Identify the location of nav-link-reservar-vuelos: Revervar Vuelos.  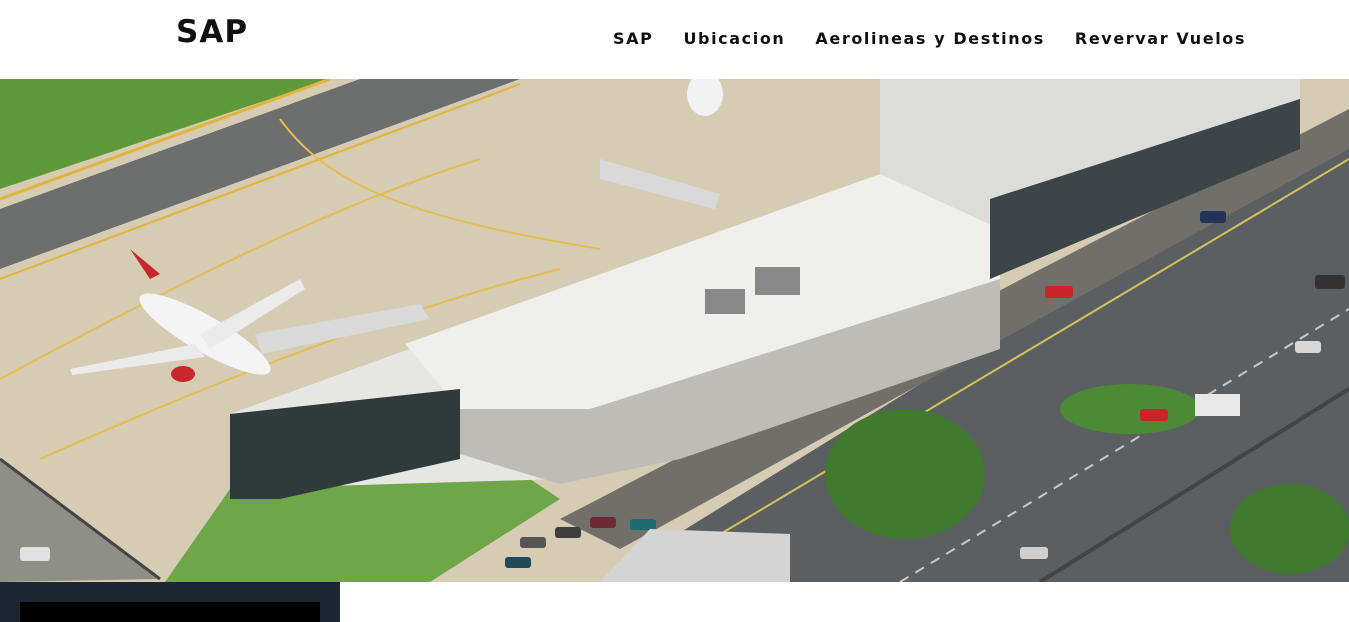
(1160, 38).